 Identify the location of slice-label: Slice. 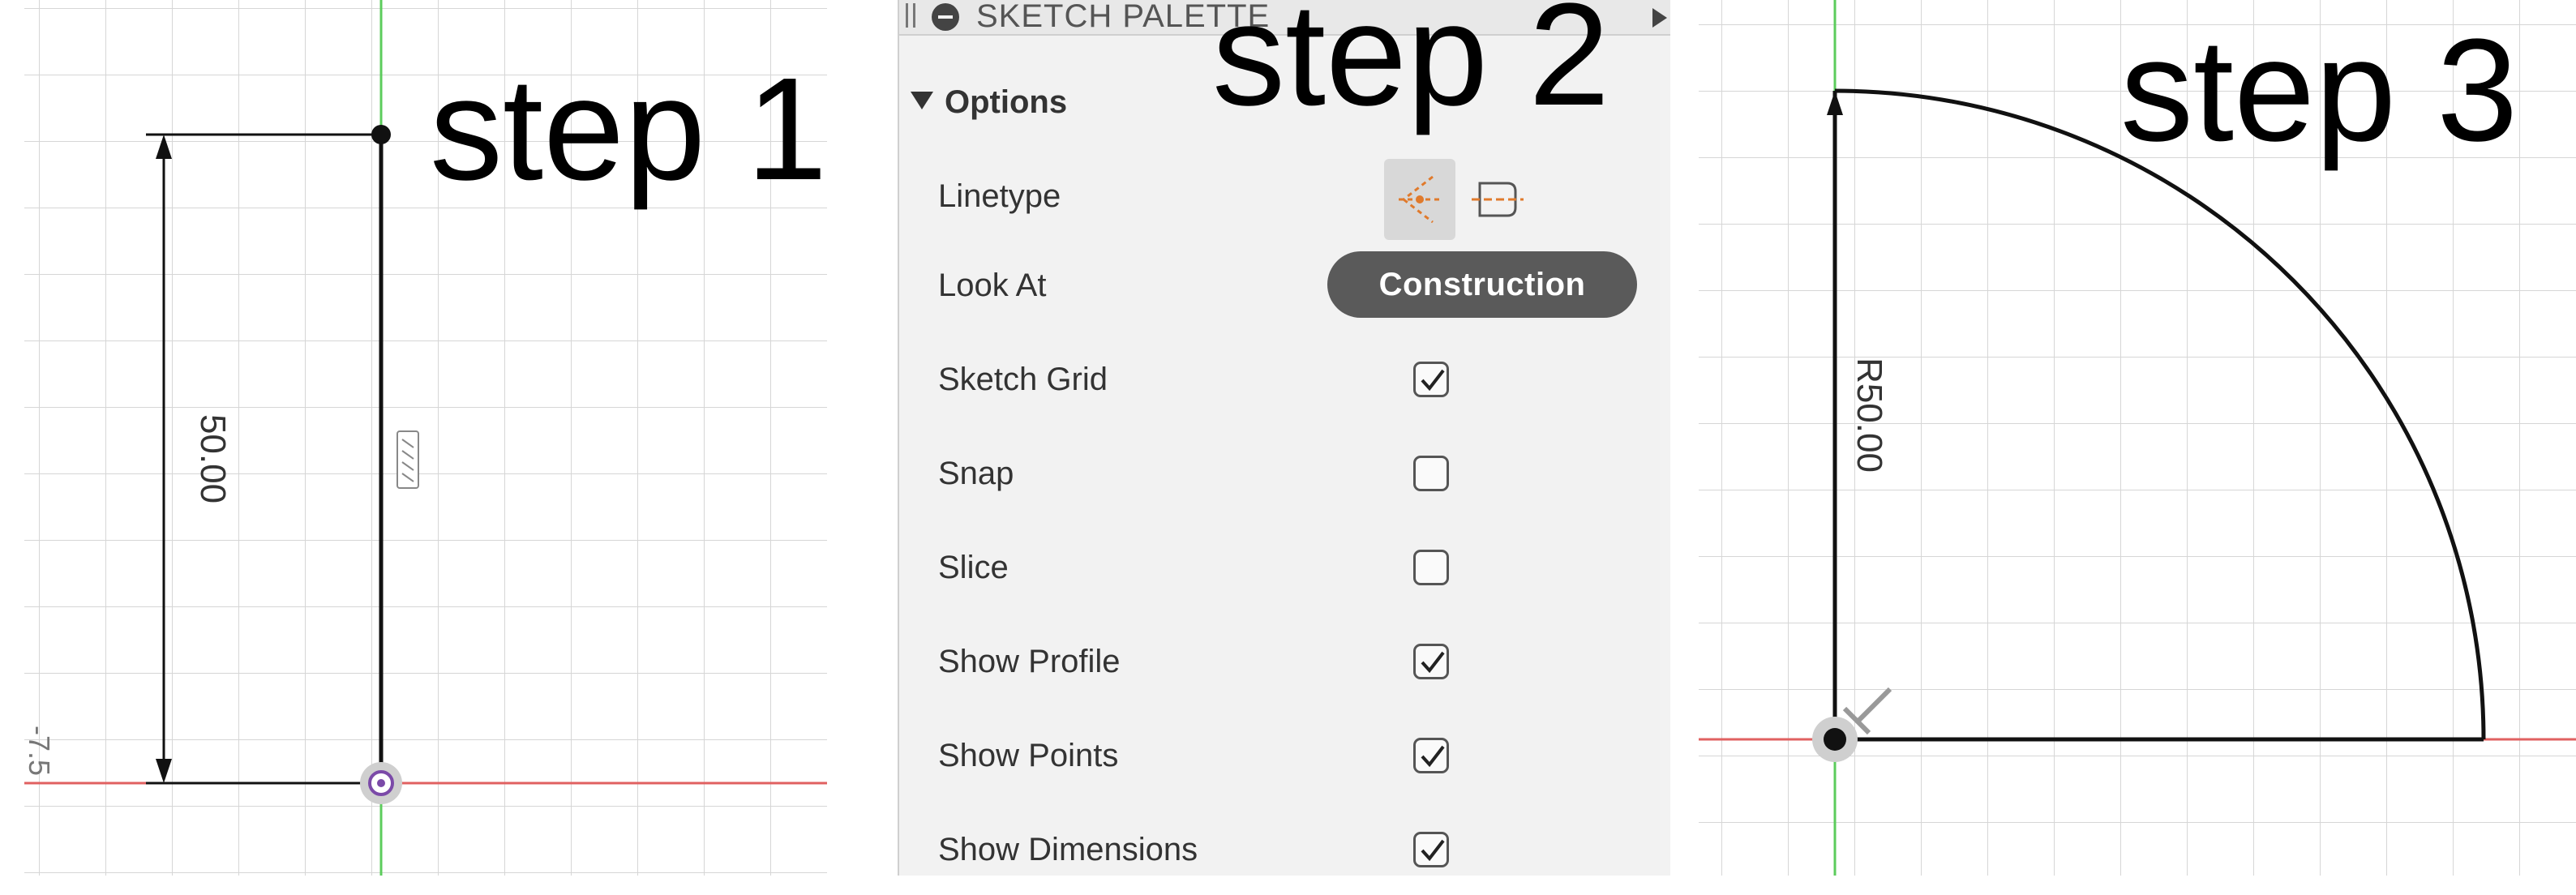
(973, 567).